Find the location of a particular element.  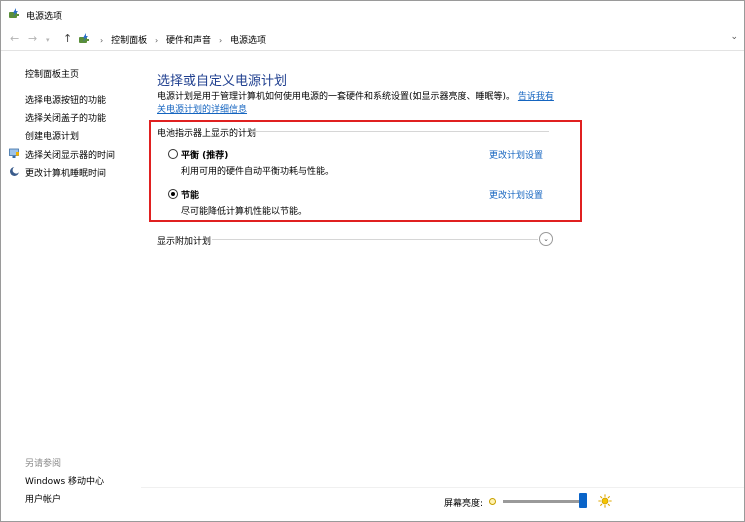

power-saver-plan-radio is located at coordinates (173, 194).